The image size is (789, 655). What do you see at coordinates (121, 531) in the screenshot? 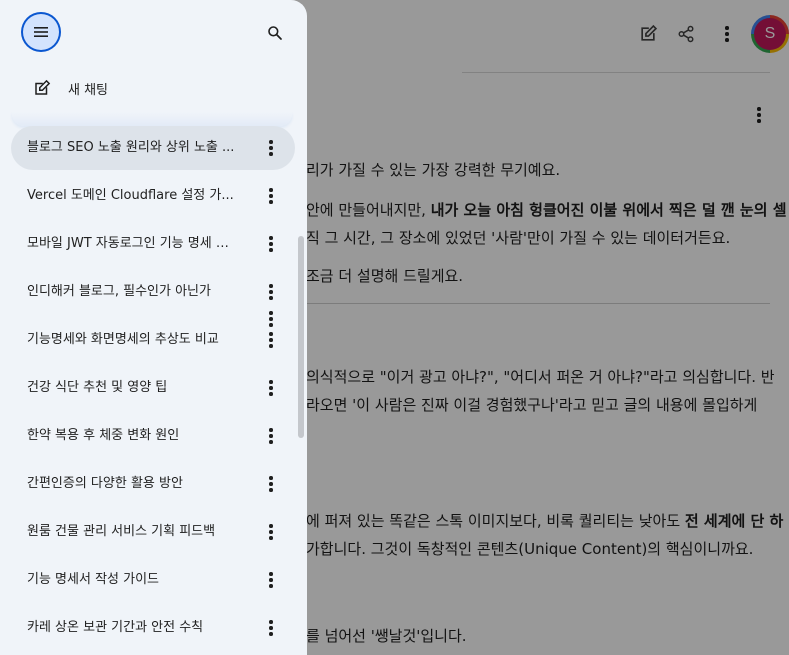
I see `chat-title: 원룸 건물 관리 서비스 기획 피드백` at bounding box center [121, 531].